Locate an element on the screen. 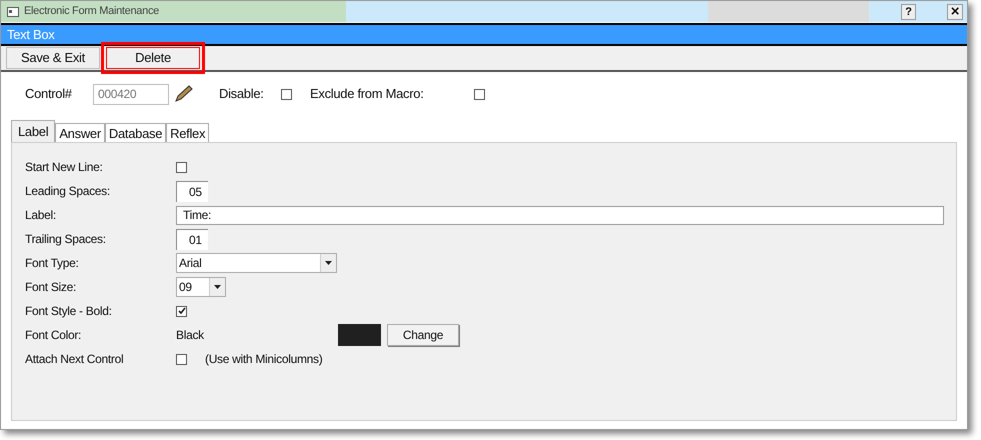  field-label: Start New Line: is located at coordinates (64, 167).